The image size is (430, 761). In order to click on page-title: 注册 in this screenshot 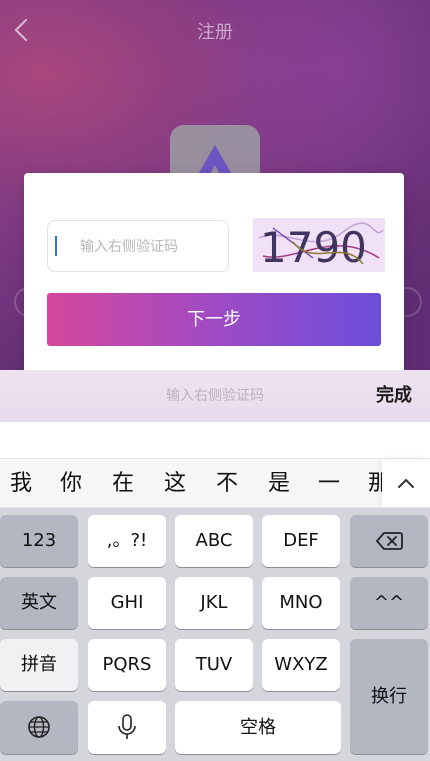, I will do `click(215, 32)`.